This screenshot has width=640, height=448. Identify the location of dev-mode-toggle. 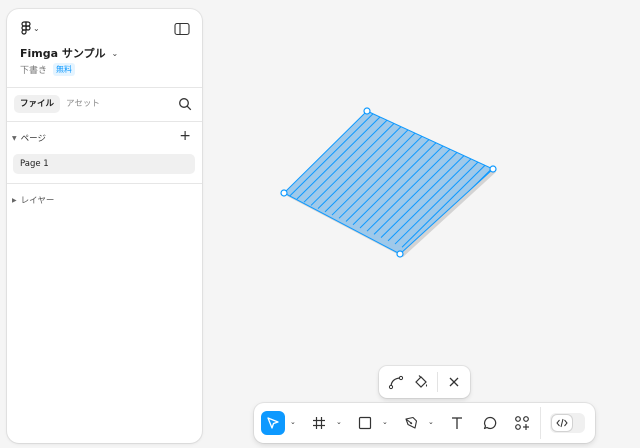
(567, 423).